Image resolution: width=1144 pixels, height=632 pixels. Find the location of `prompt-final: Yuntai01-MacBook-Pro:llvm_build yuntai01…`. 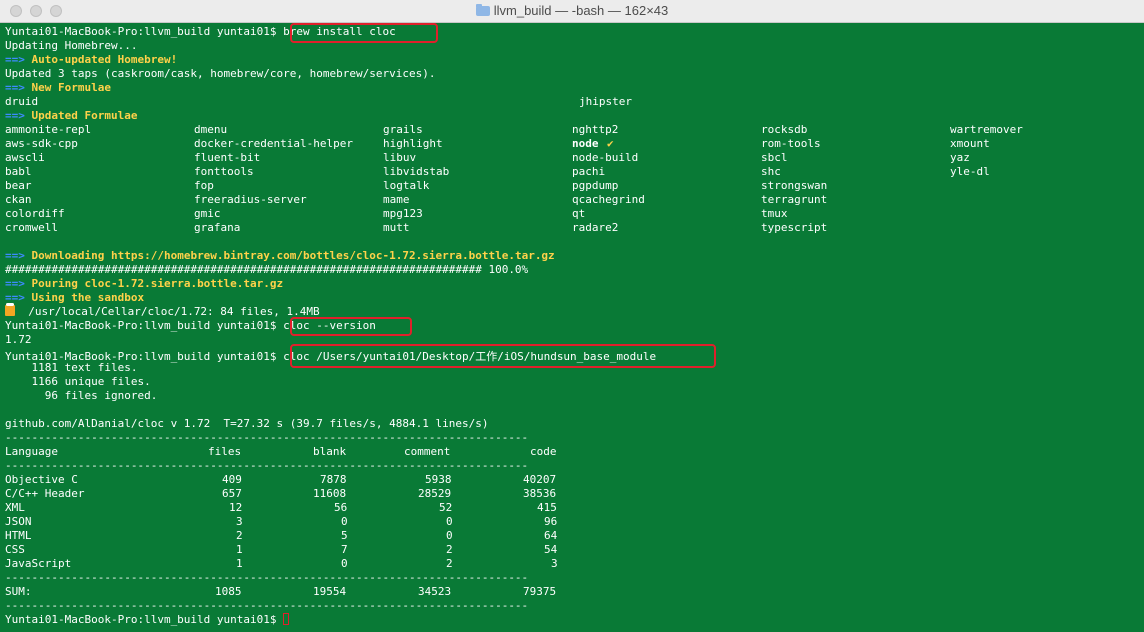

prompt-final: Yuntai01-MacBook-Pro:llvm_build yuntai01… is located at coordinates (330, 620).